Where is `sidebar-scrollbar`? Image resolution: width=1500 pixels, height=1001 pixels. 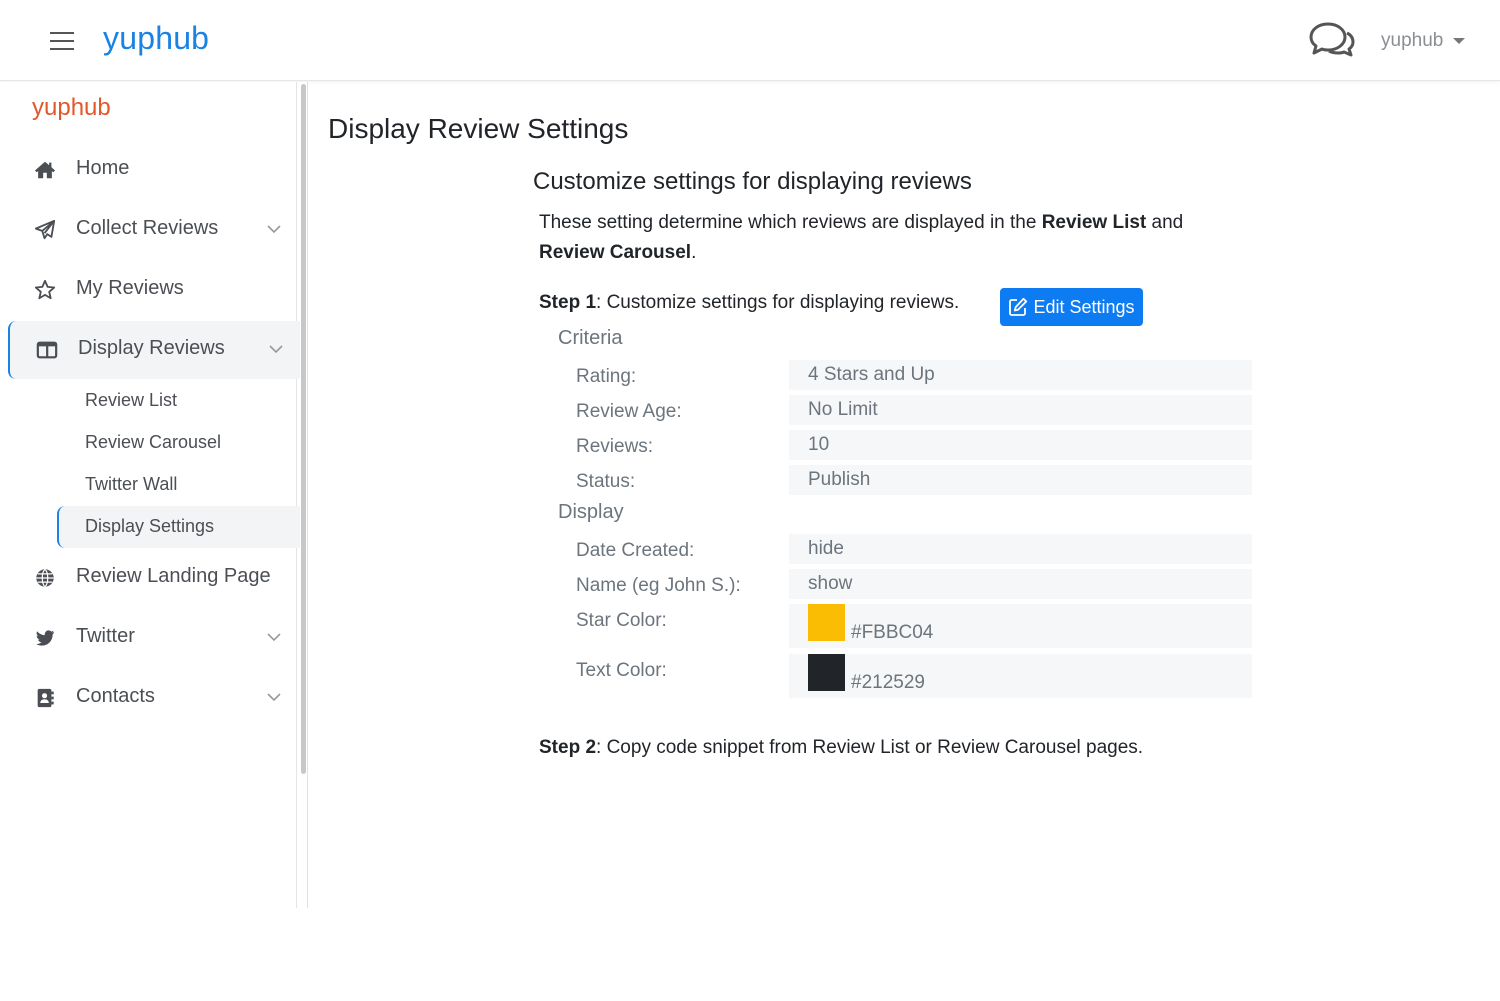 sidebar-scrollbar is located at coordinates (304, 495).